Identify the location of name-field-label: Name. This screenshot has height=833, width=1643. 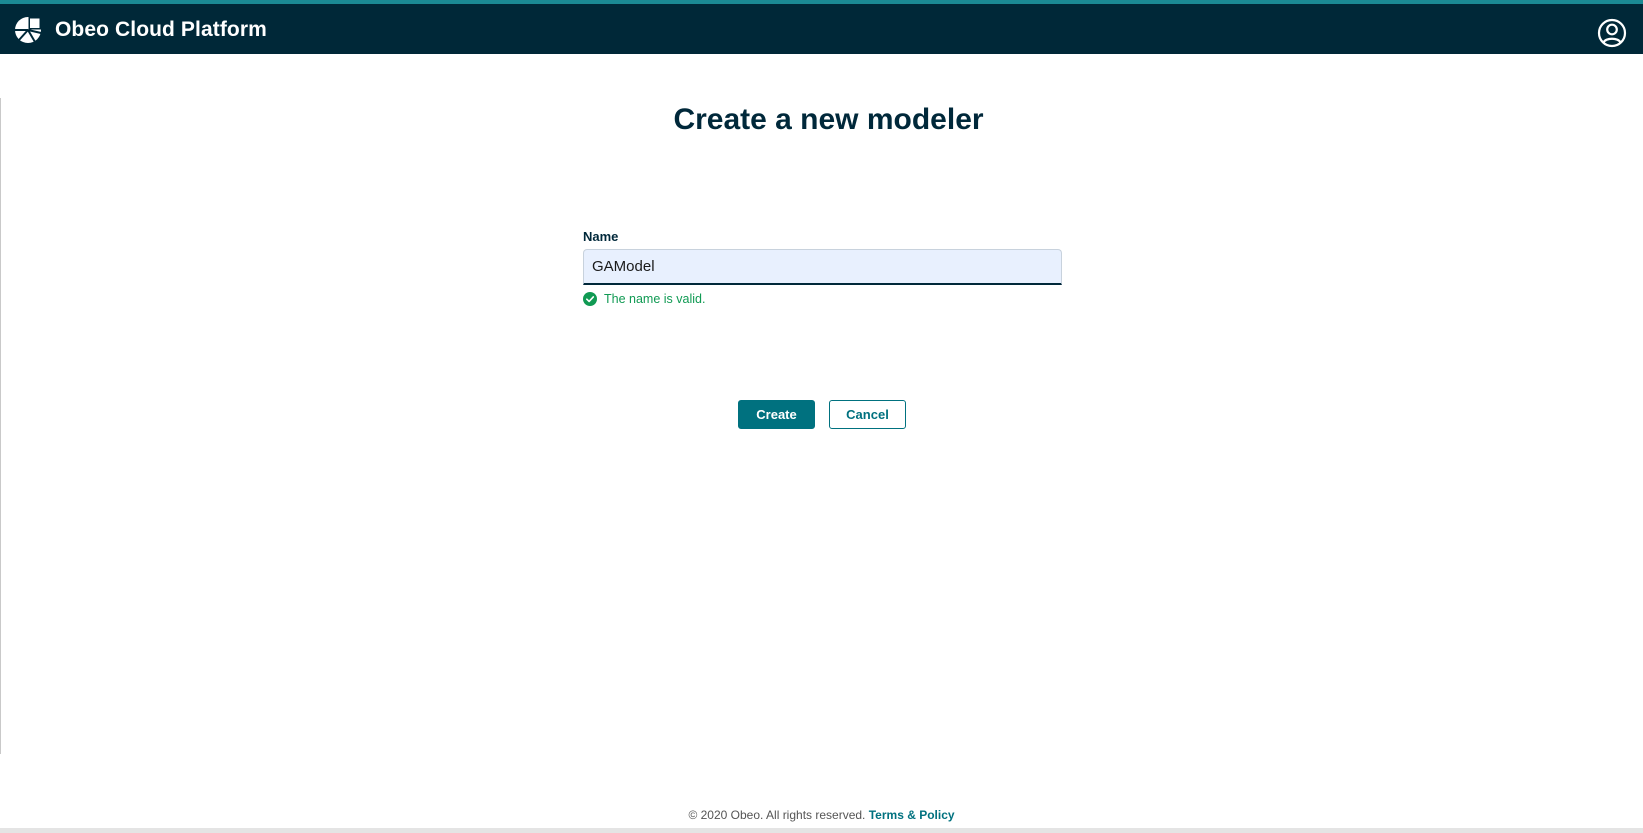
(601, 236).